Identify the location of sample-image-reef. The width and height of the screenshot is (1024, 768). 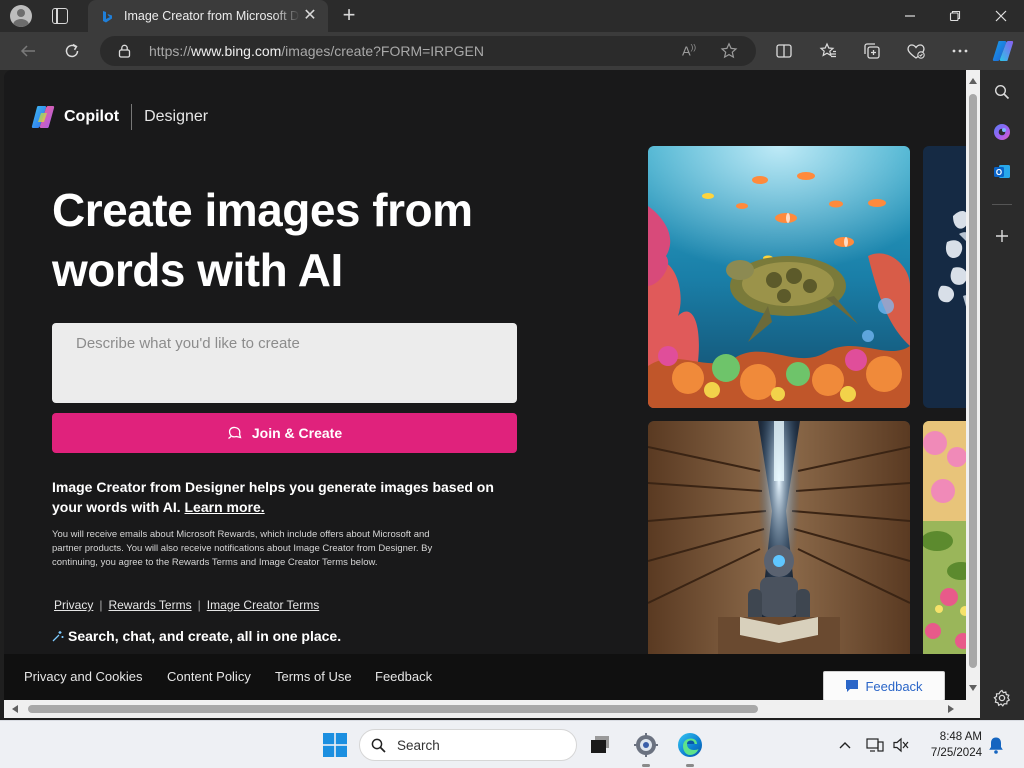
(779, 277).